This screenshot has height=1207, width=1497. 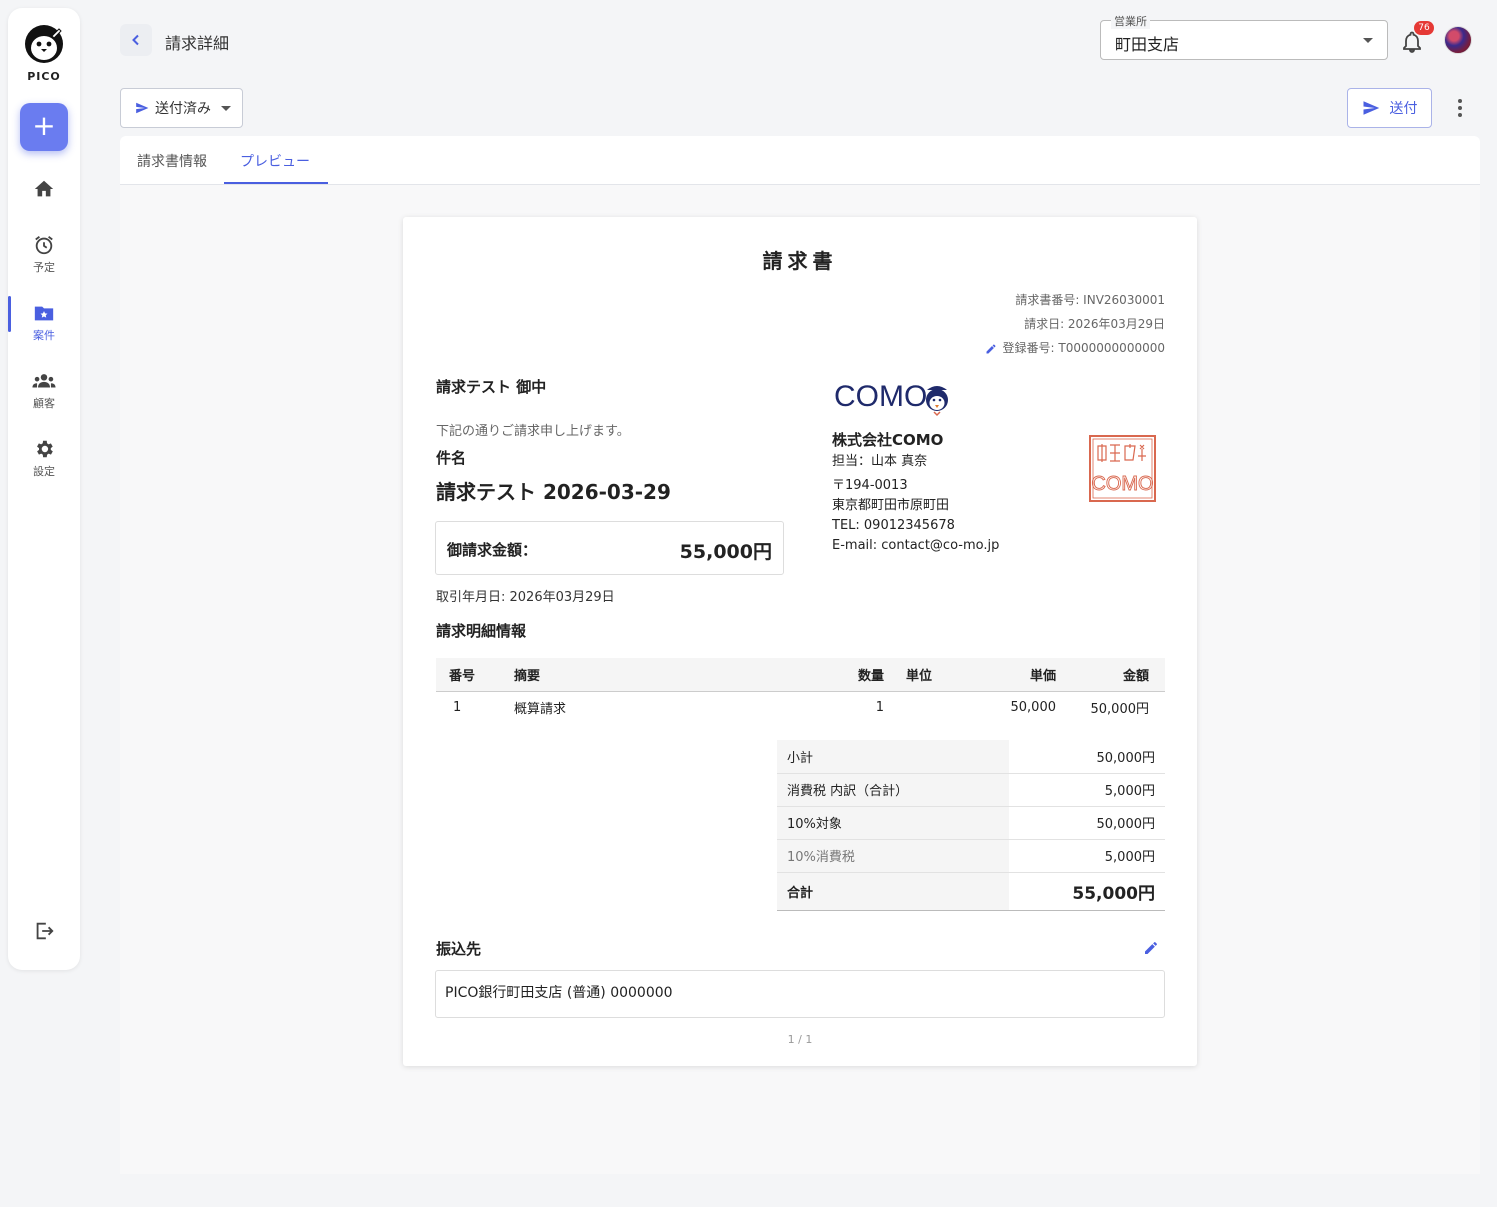 I want to click on cell-description: 概算請求, so click(x=540, y=709).